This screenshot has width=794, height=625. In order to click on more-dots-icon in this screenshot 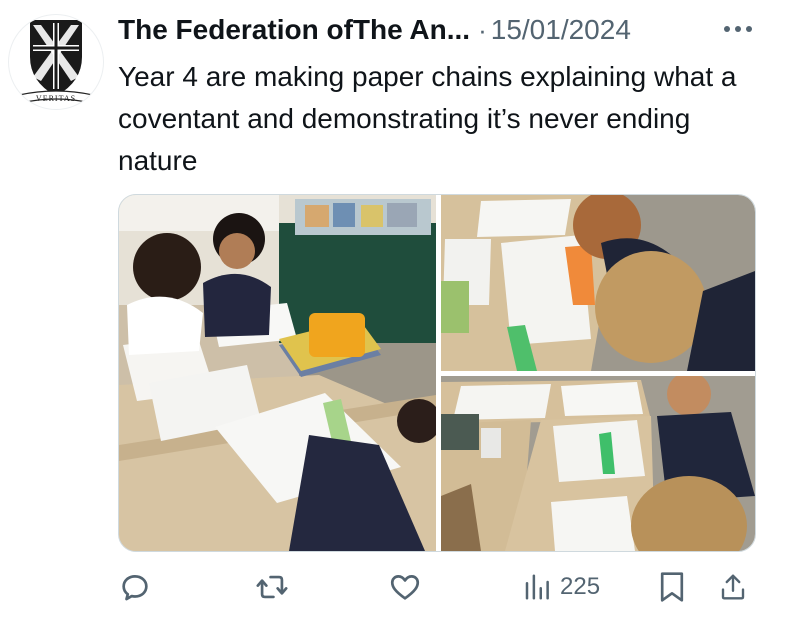, I will do `click(738, 29)`.